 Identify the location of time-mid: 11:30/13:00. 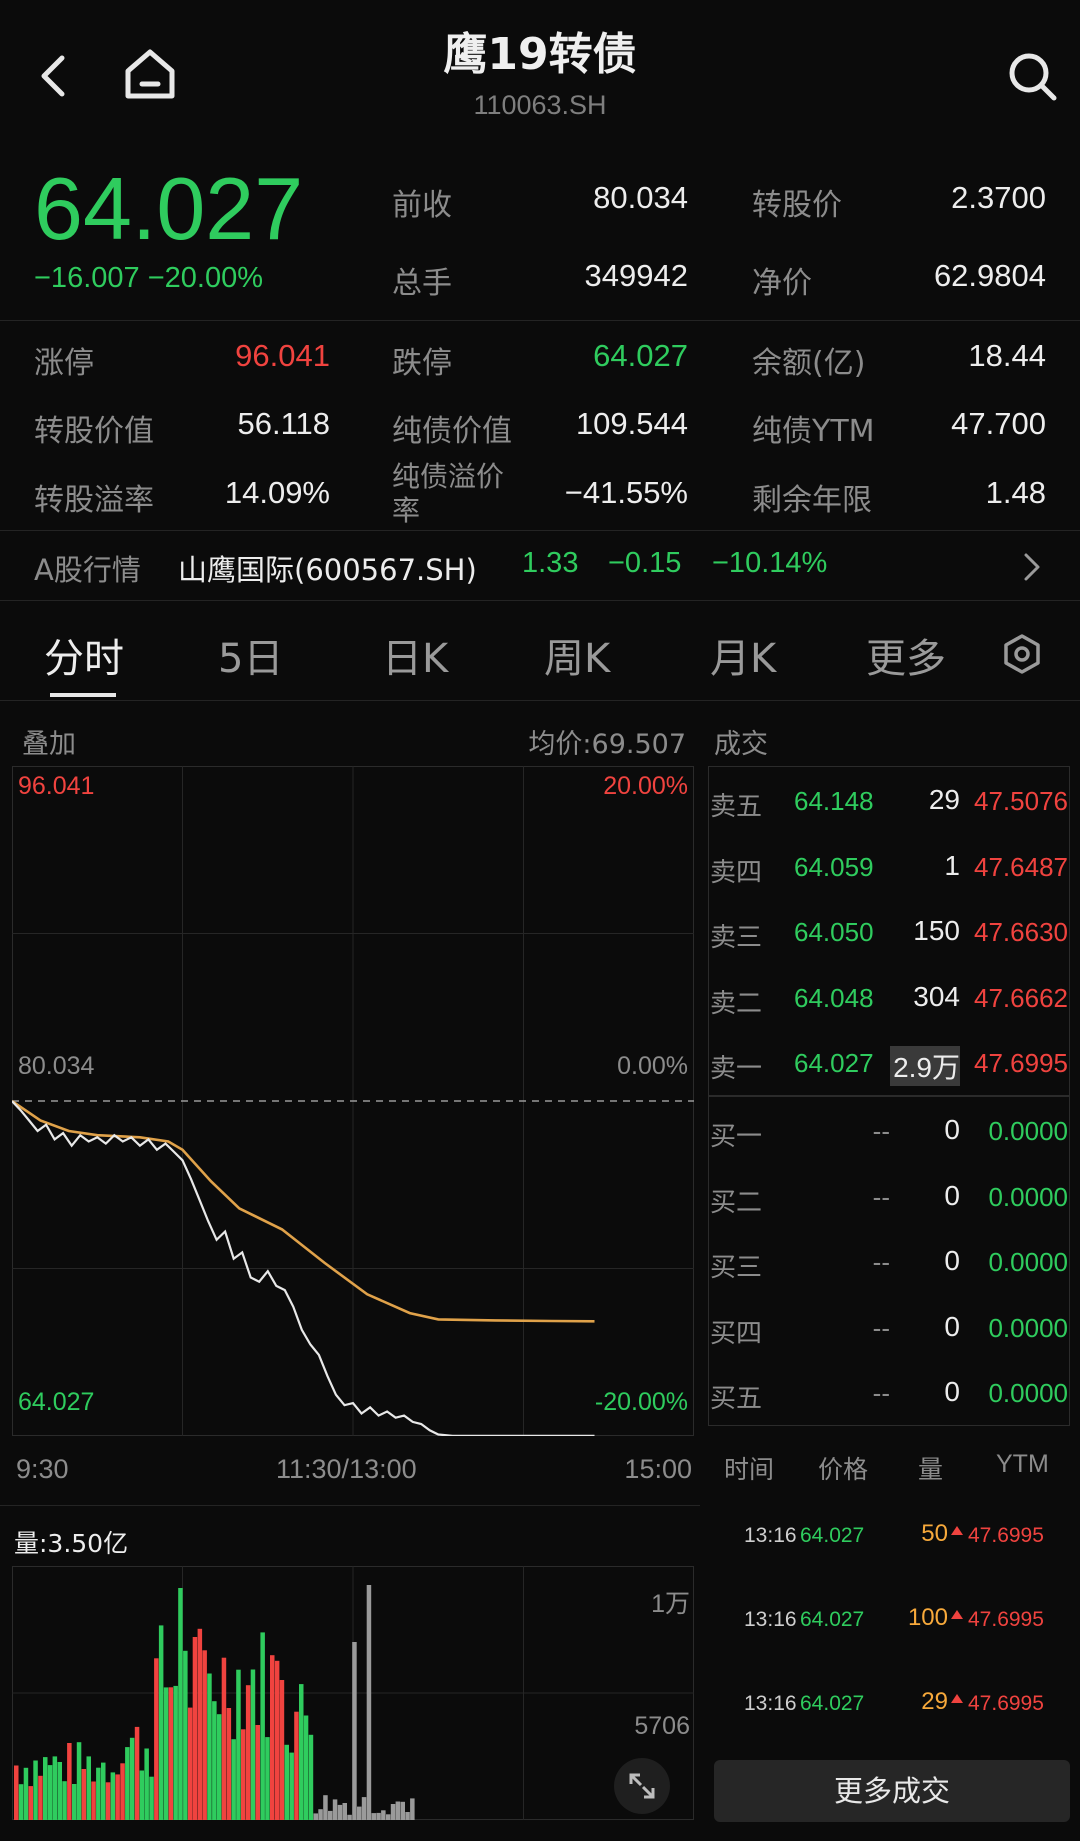
(346, 1469).